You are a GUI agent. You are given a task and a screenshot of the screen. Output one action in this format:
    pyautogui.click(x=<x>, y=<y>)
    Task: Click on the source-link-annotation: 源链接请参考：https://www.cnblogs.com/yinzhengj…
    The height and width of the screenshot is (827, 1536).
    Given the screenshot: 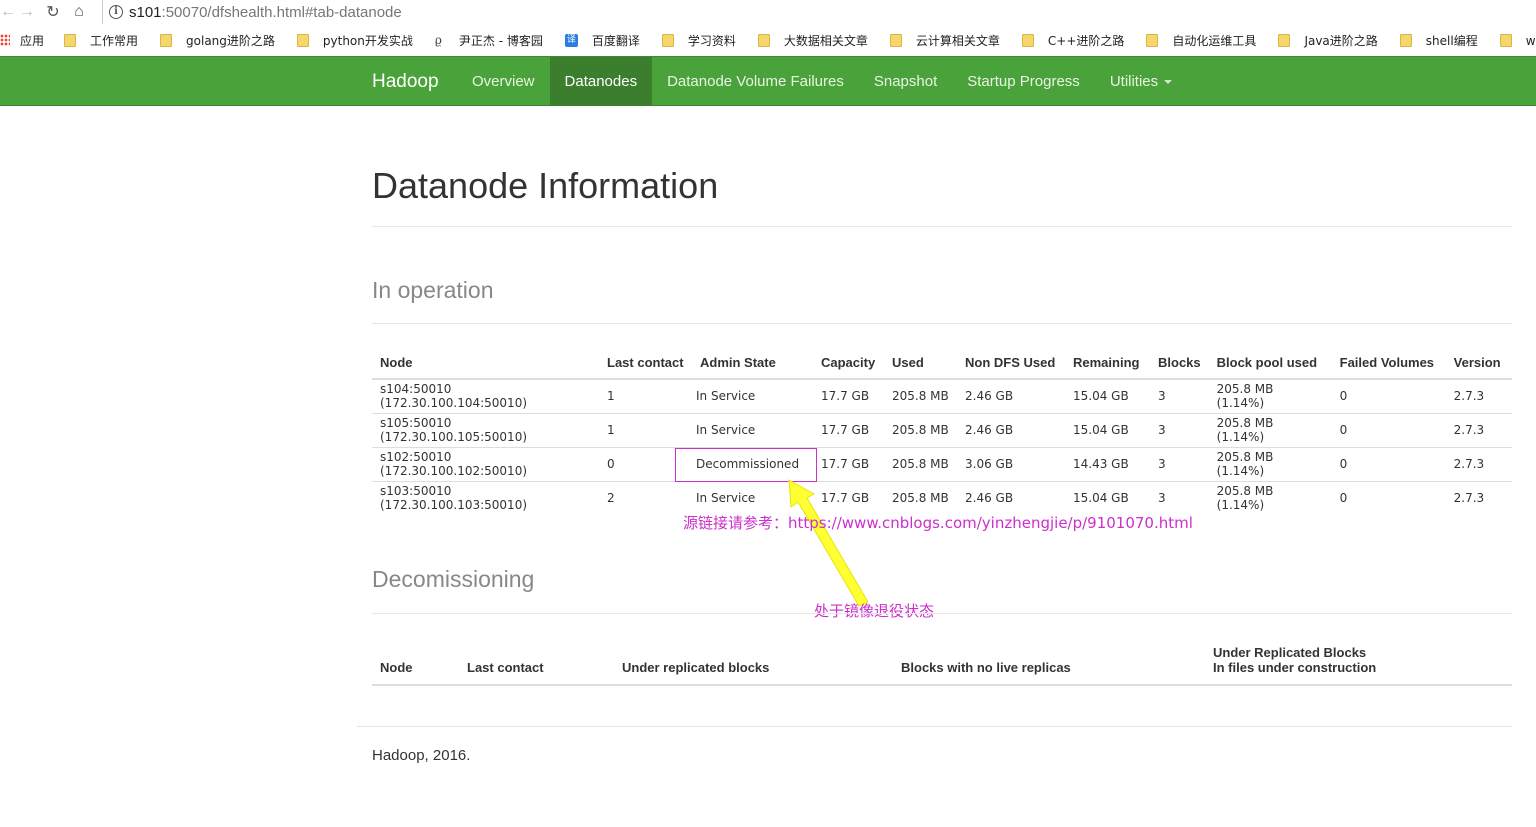 What is the action you would take?
    pyautogui.click(x=938, y=522)
    